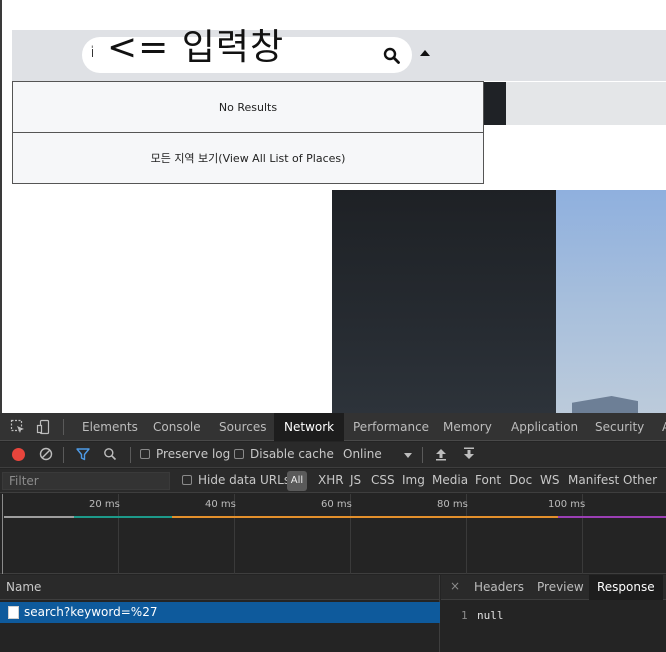 The image size is (666, 652). What do you see at coordinates (242, 427) in the screenshot?
I see `tab-sources: Sources` at bounding box center [242, 427].